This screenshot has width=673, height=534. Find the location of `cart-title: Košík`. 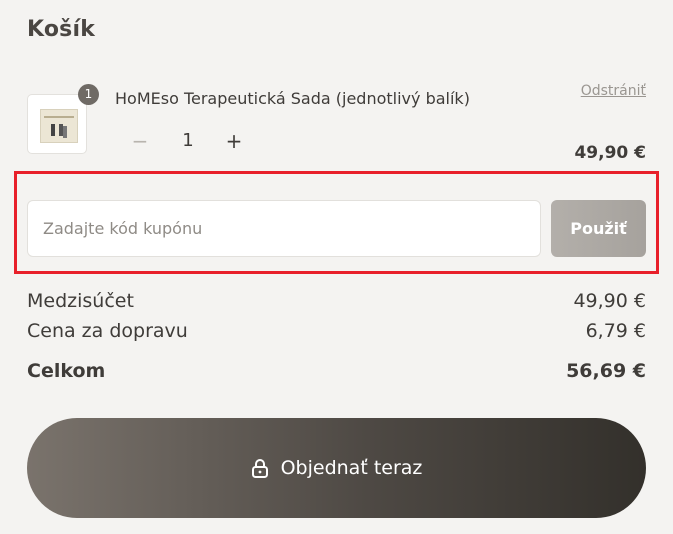

cart-title: Košík is located at coordinates (61, 29).